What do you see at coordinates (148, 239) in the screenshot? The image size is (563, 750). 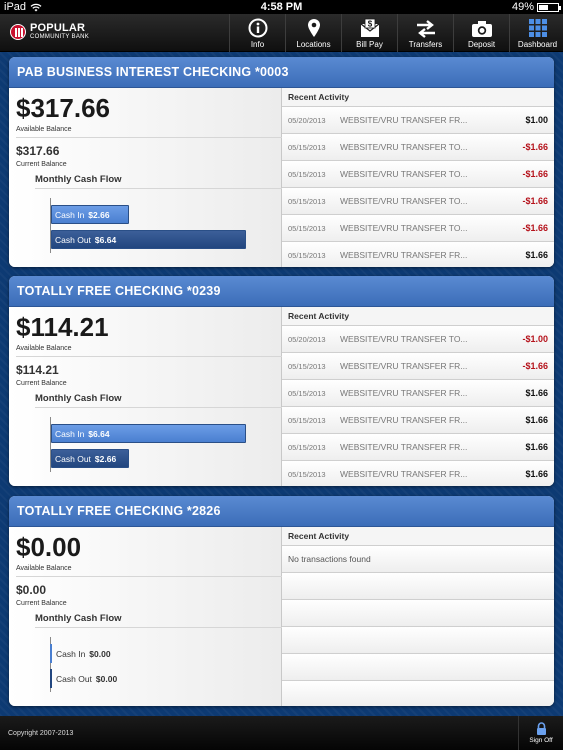 I see `cash-out-bar: Cash Out $6.64` at bounding box center [148, 239].